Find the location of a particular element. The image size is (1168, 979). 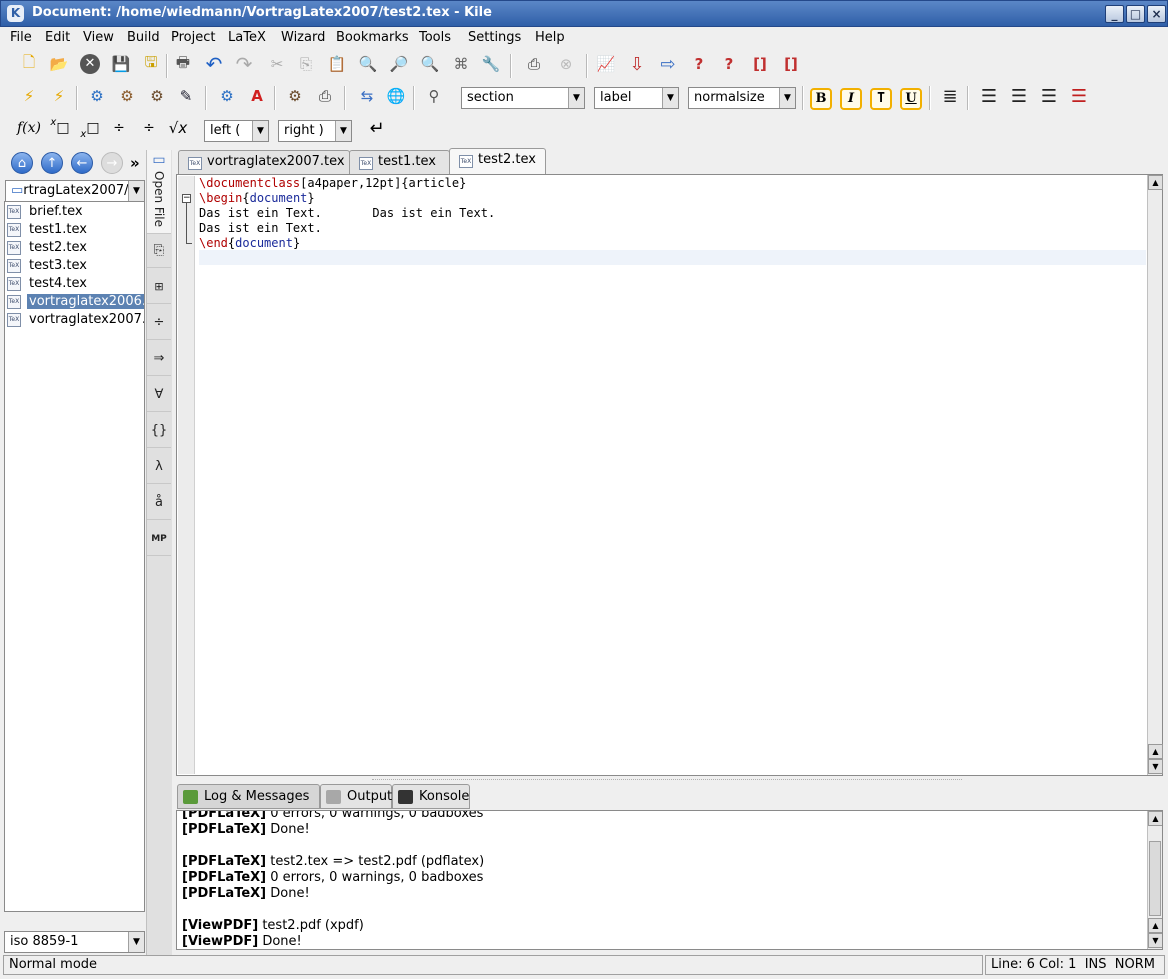

paste-icon: 📋 is located at coordinates (337, 64).